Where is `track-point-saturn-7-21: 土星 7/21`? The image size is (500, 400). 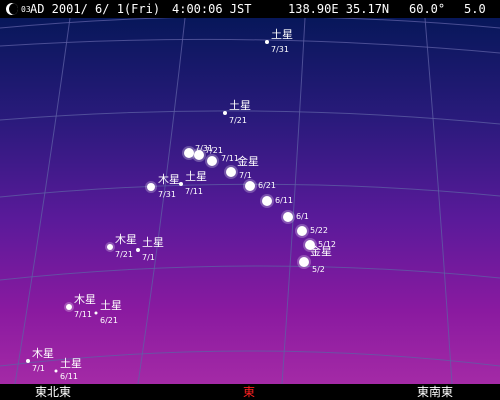 track-point-saturn-7-21: 土星 7/21 is located at coordinates (237, 112).